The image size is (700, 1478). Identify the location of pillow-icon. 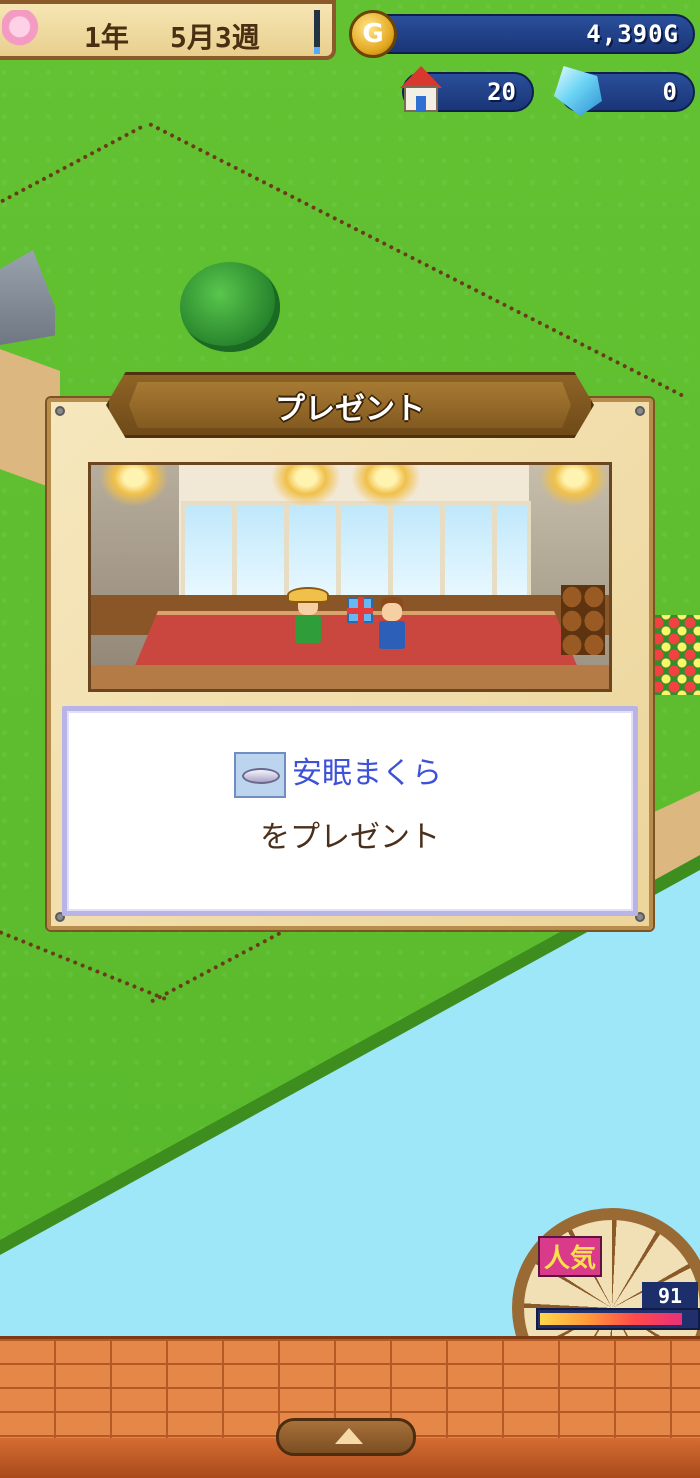
(260, 775).